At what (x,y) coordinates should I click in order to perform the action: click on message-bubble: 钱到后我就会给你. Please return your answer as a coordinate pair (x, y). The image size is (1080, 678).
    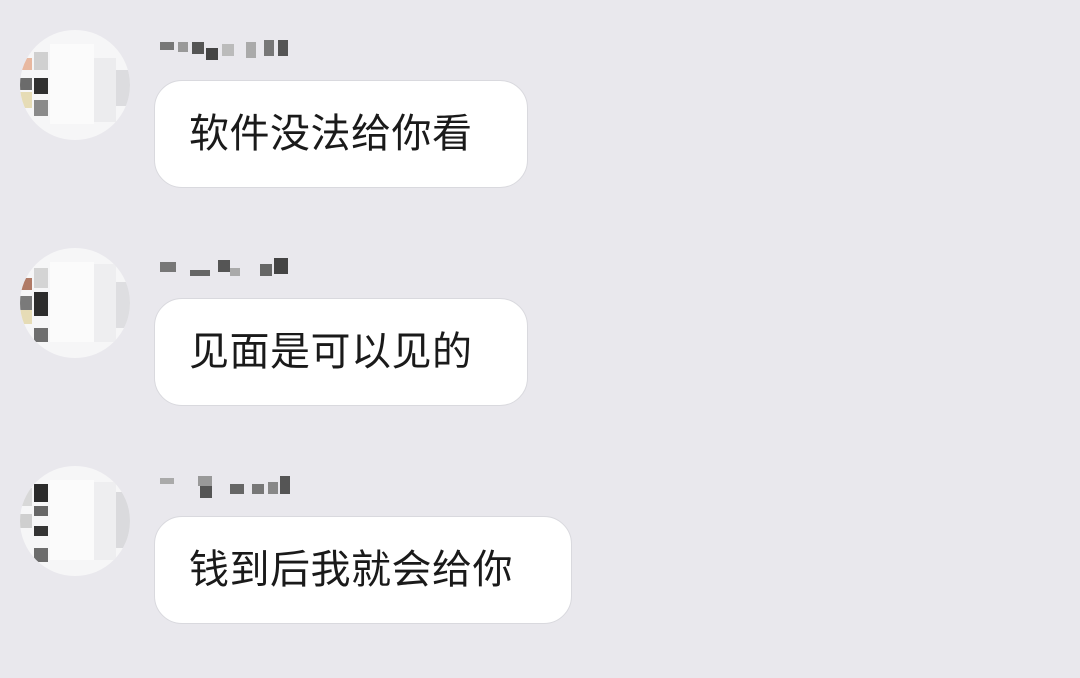
    Looking at the image, I should click on (363, 570).